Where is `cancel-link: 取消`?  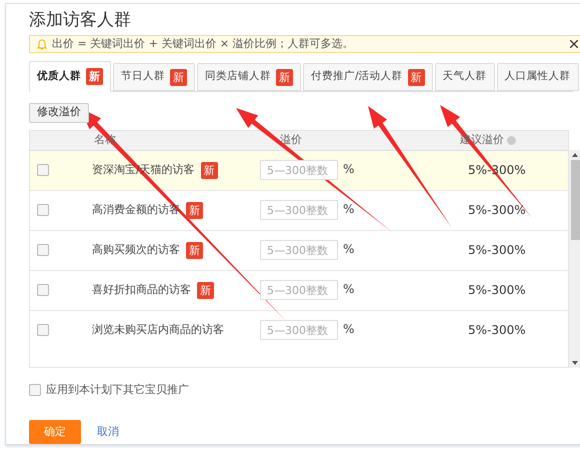 cancel-link: 取消 is located at coordinates (108, 432).